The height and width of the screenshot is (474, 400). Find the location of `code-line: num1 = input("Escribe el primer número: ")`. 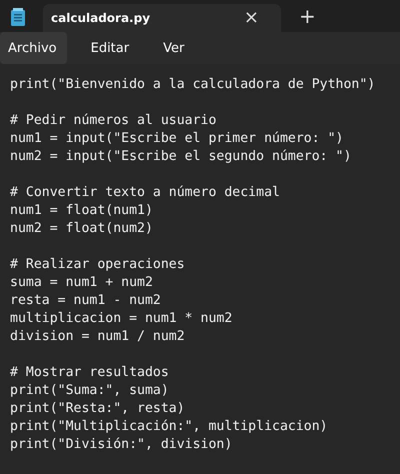

code-line: num1 = input("Escribe el primer número: ") is located at coordinates (177, 139).